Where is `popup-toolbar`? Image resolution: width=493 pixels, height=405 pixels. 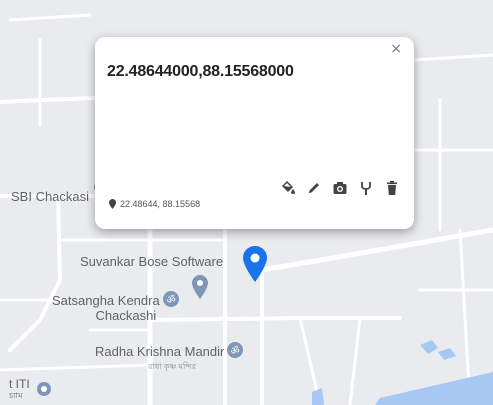
popup-toolbar is located at coordinates (340, 188).